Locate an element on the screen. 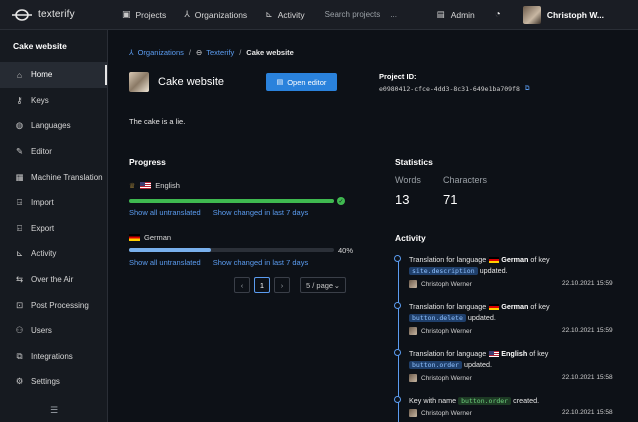  activity-key: site.description is located at coordinates (443, 271).